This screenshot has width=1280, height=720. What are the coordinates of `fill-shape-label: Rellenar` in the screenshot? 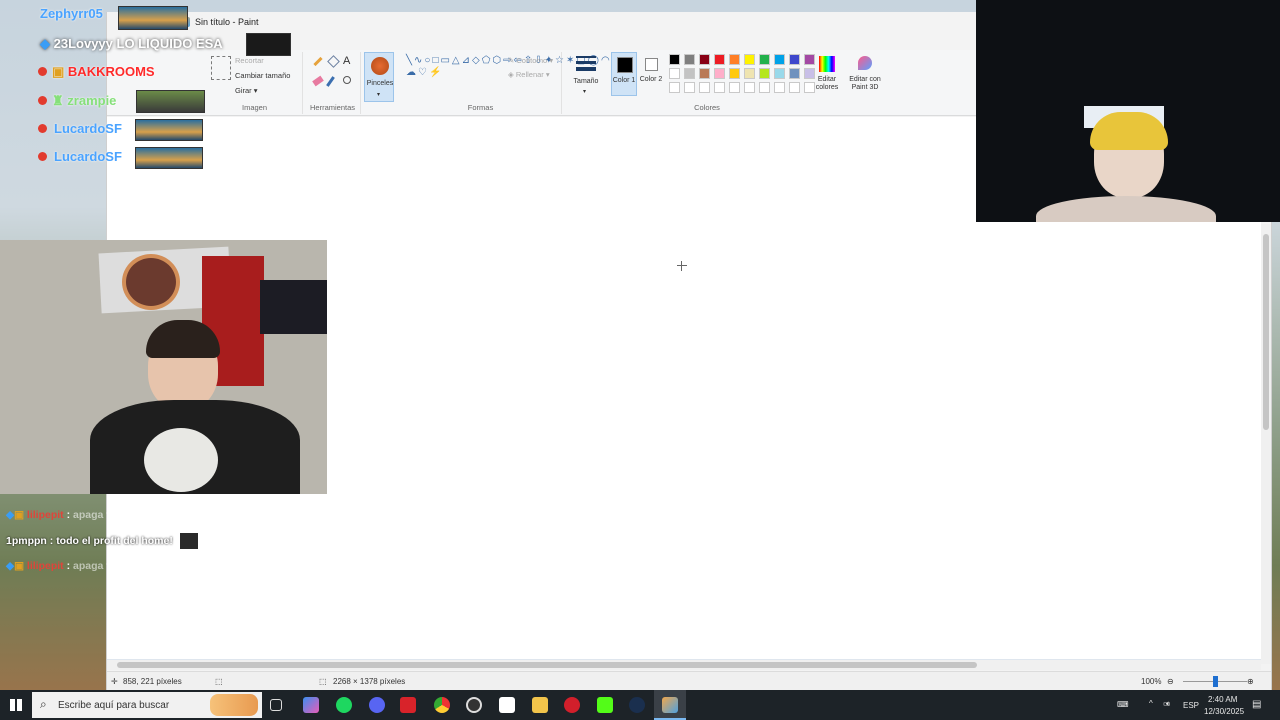 It's located at (529, 74).